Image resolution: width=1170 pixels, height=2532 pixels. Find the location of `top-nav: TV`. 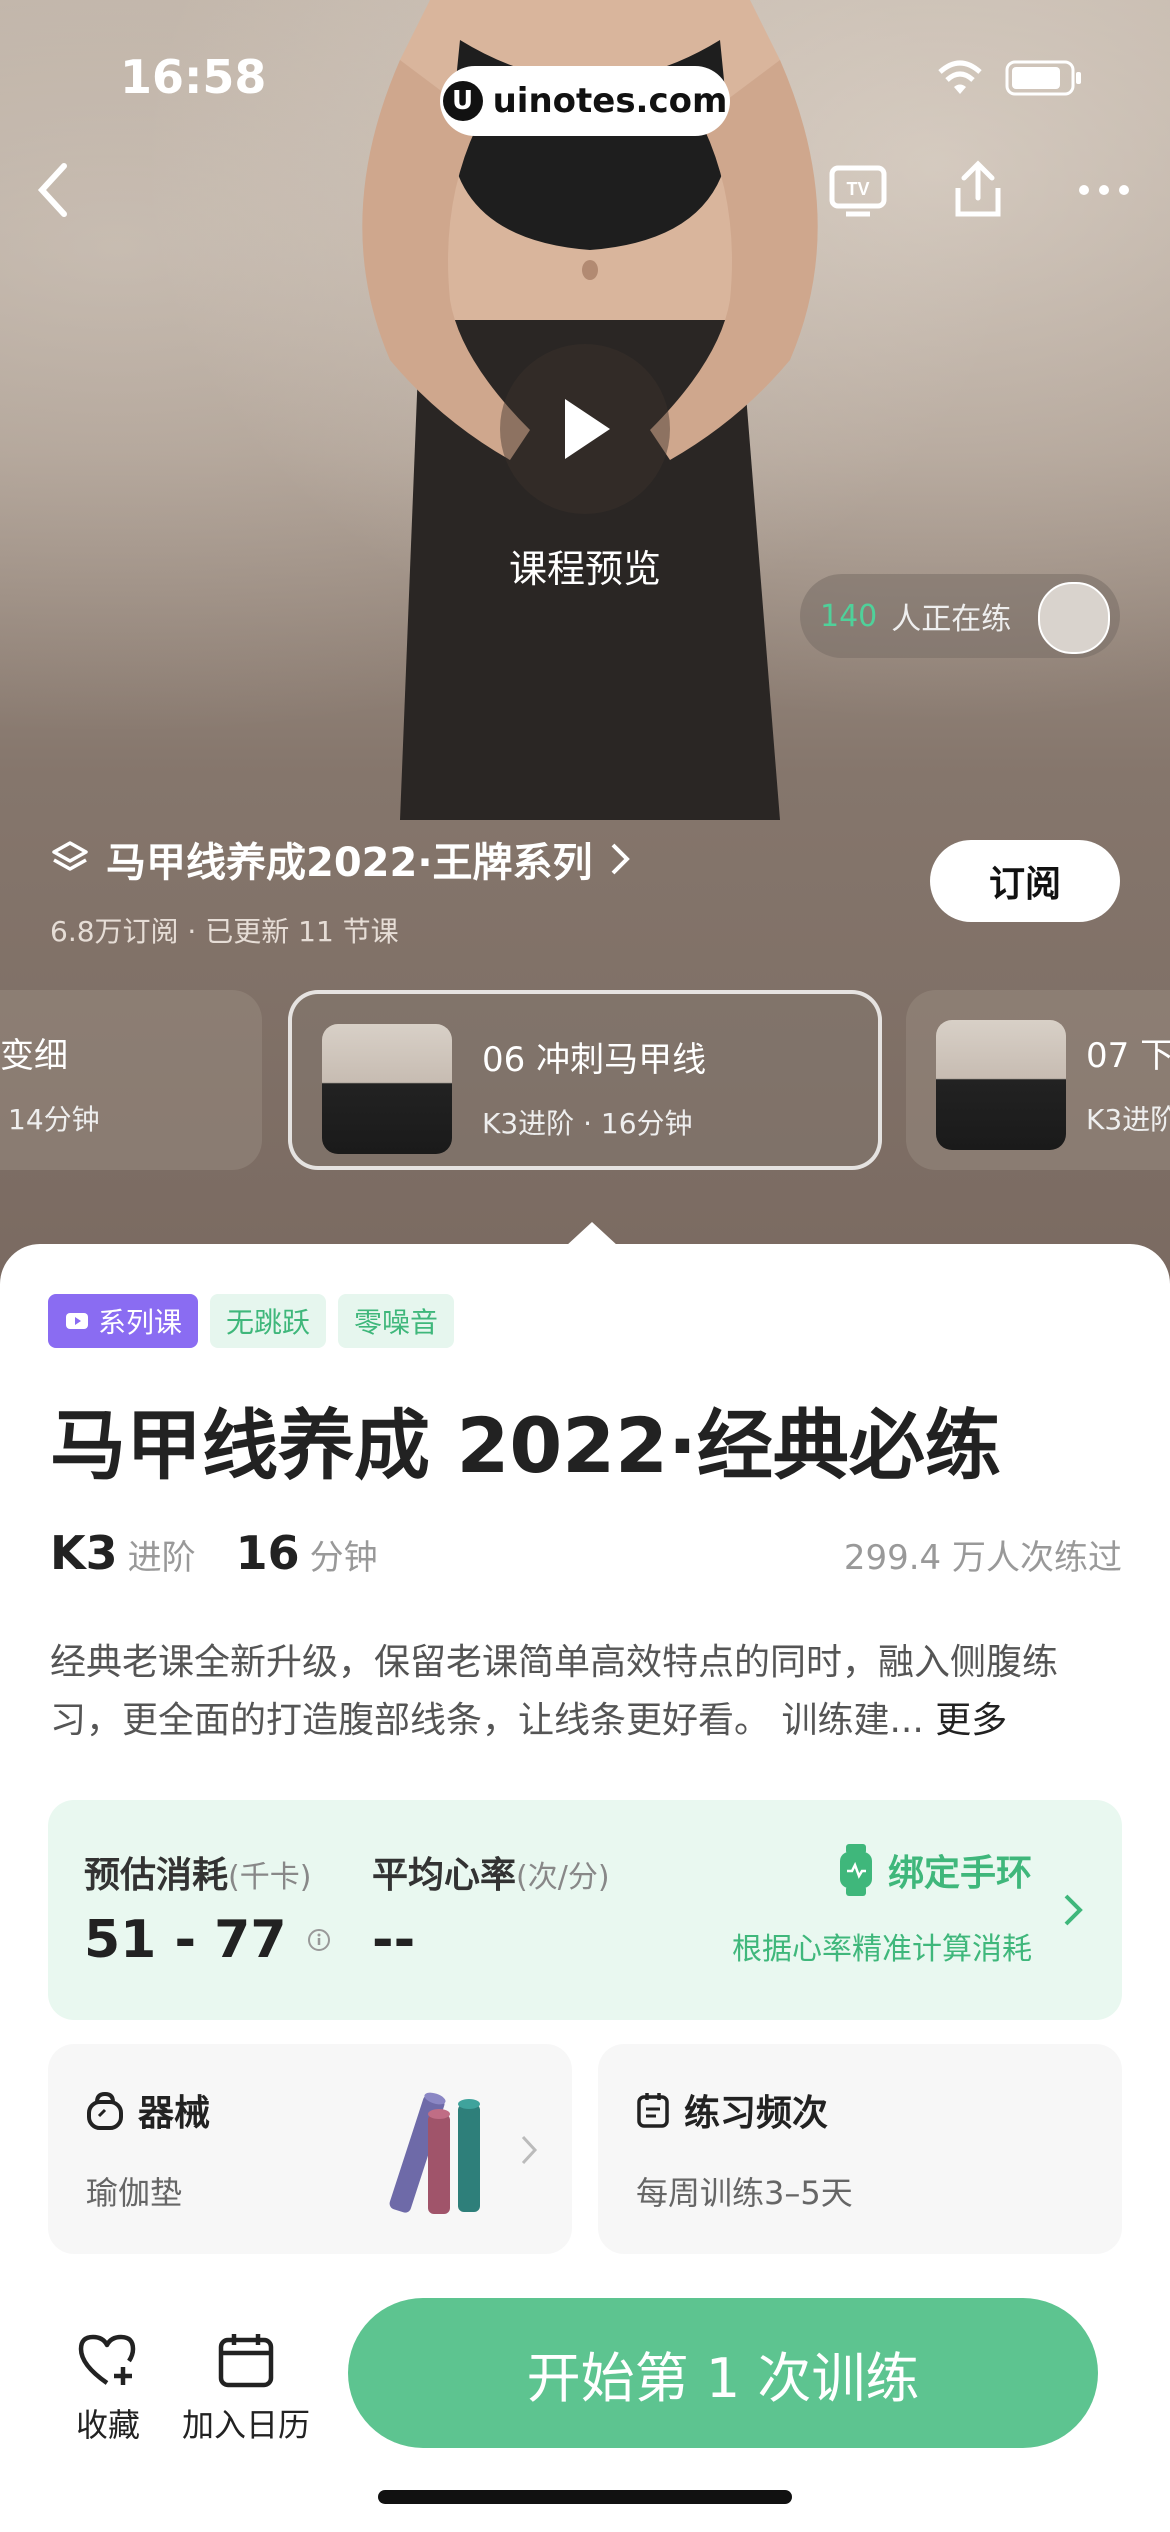

top-nav: TV is located at coordinates (585, 190).